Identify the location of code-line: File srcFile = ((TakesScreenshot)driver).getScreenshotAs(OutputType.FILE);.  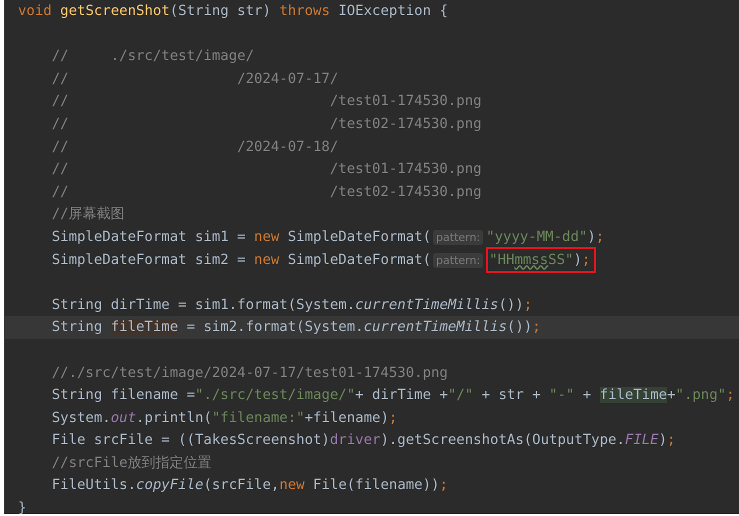
(363, 440).